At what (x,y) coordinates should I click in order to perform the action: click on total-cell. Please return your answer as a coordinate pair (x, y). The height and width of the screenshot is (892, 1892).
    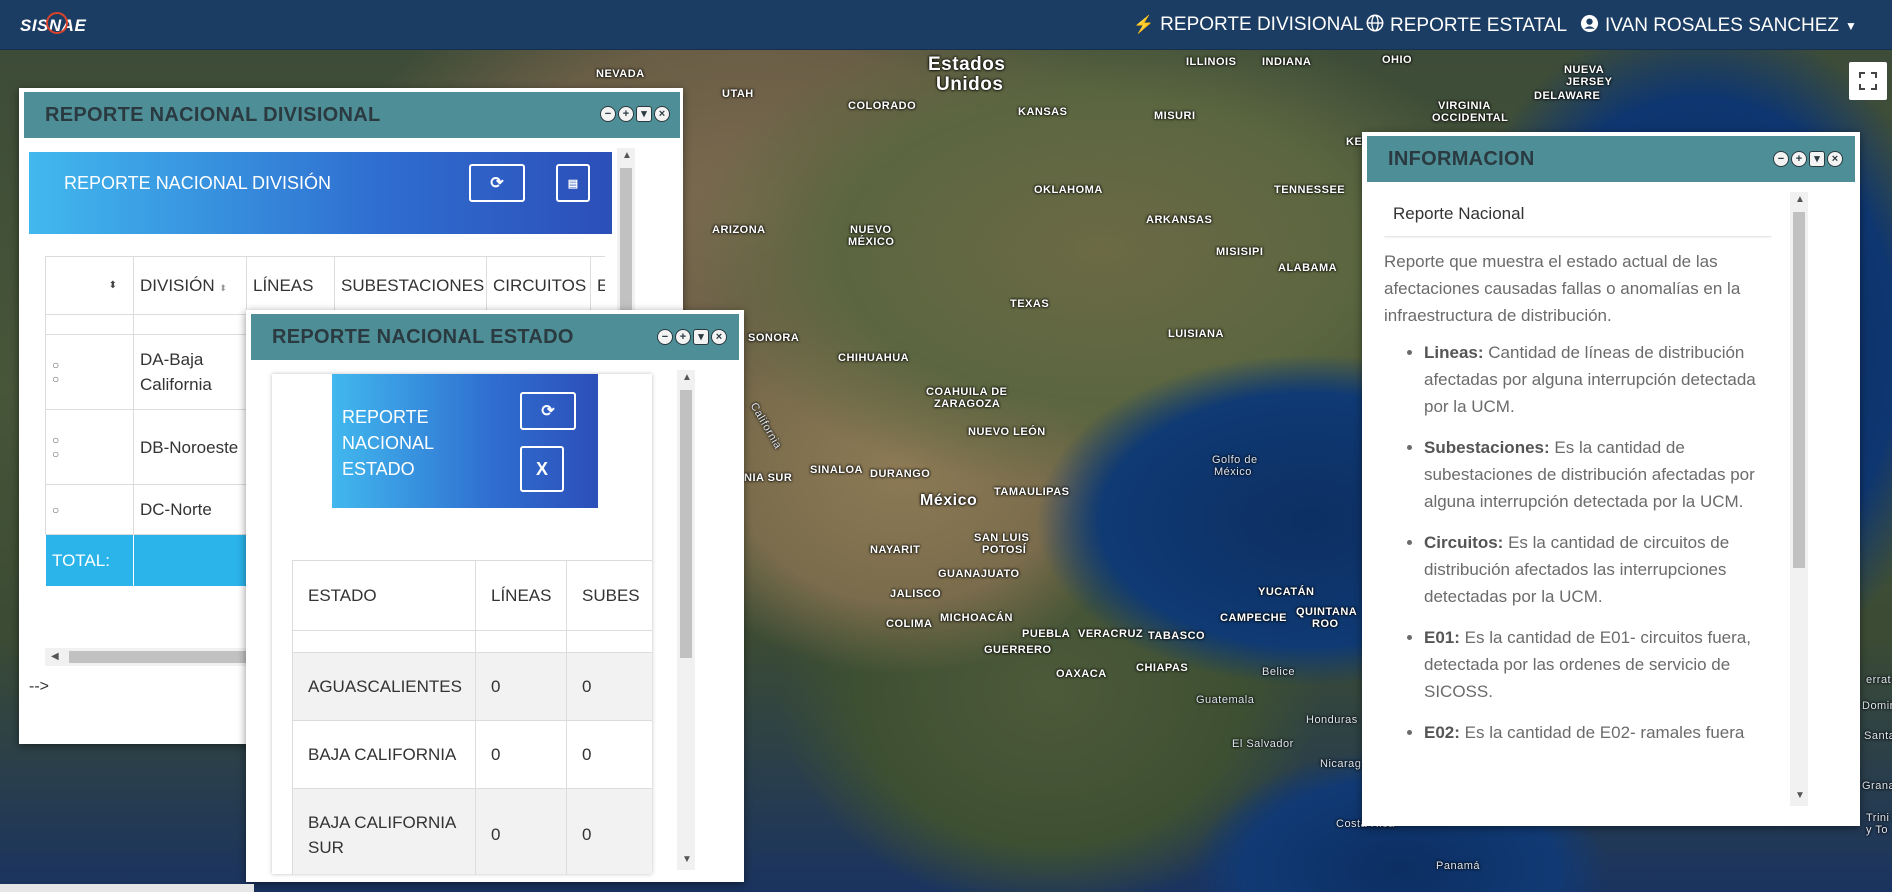
    Looking at the image, I should click on (190, 560).